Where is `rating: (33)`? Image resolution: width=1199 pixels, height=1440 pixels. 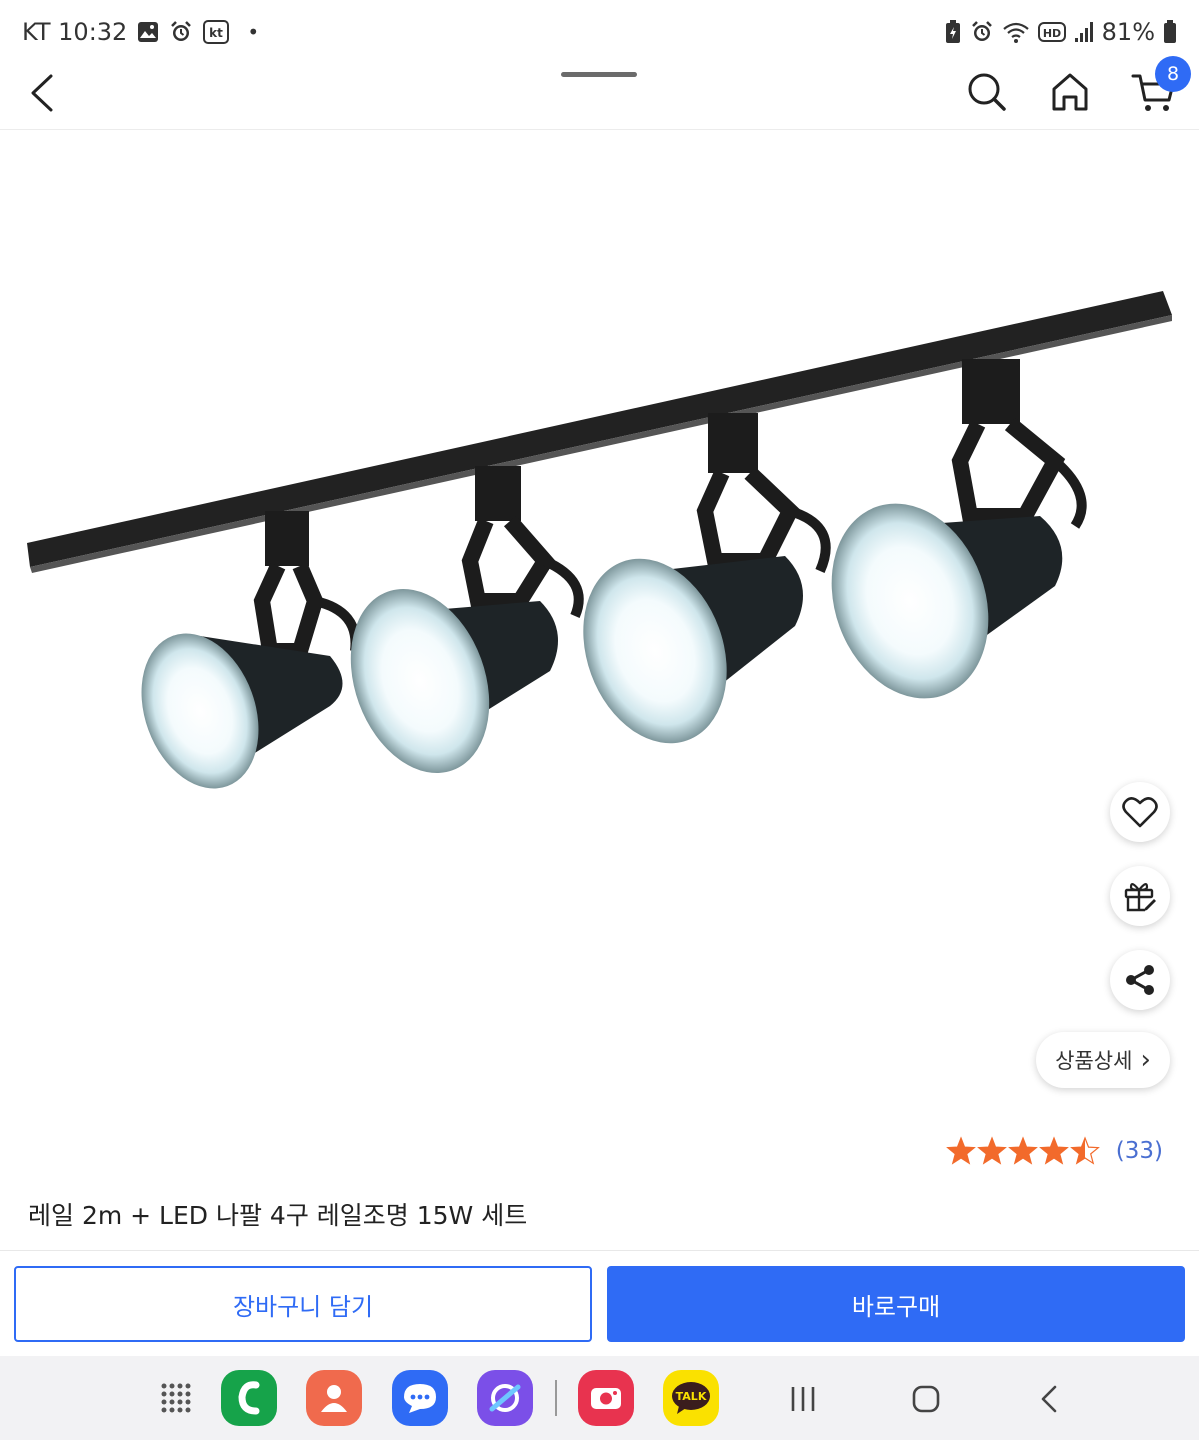
rating: (33) is located at coordinates (1054, 1151).